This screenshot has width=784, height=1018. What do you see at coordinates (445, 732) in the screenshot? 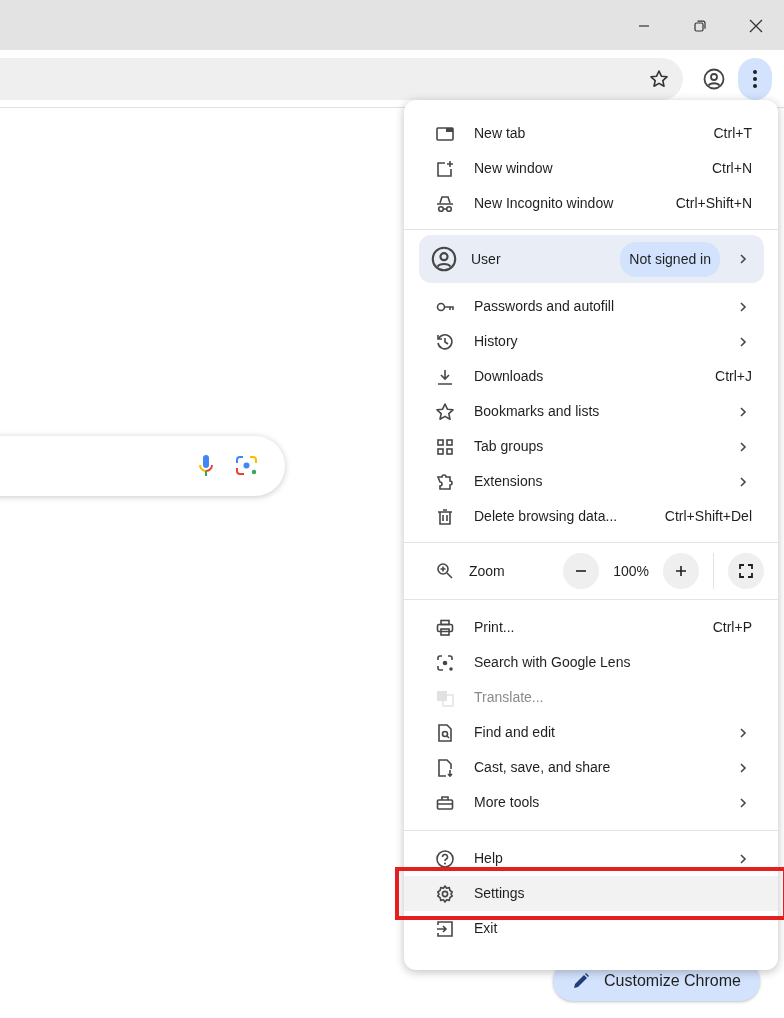
I see `document-search-icon` at bounding box center [445, 732].